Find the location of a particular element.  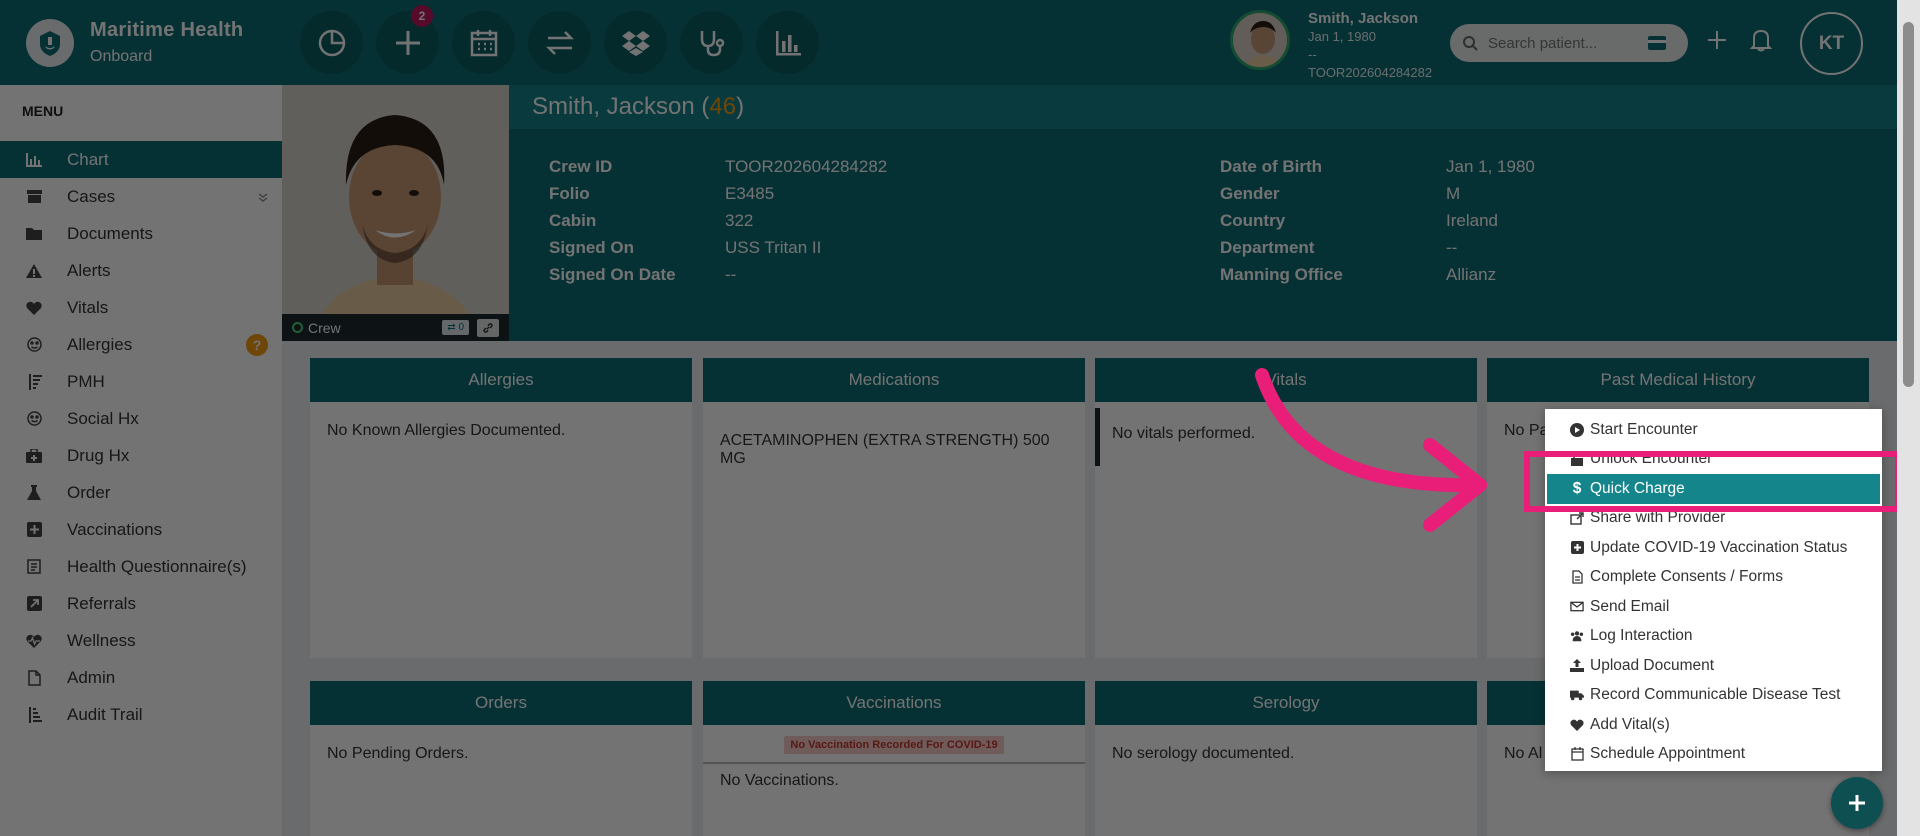

crew-id-value: TOOR202604284282 is located at coordinates (806, 166).